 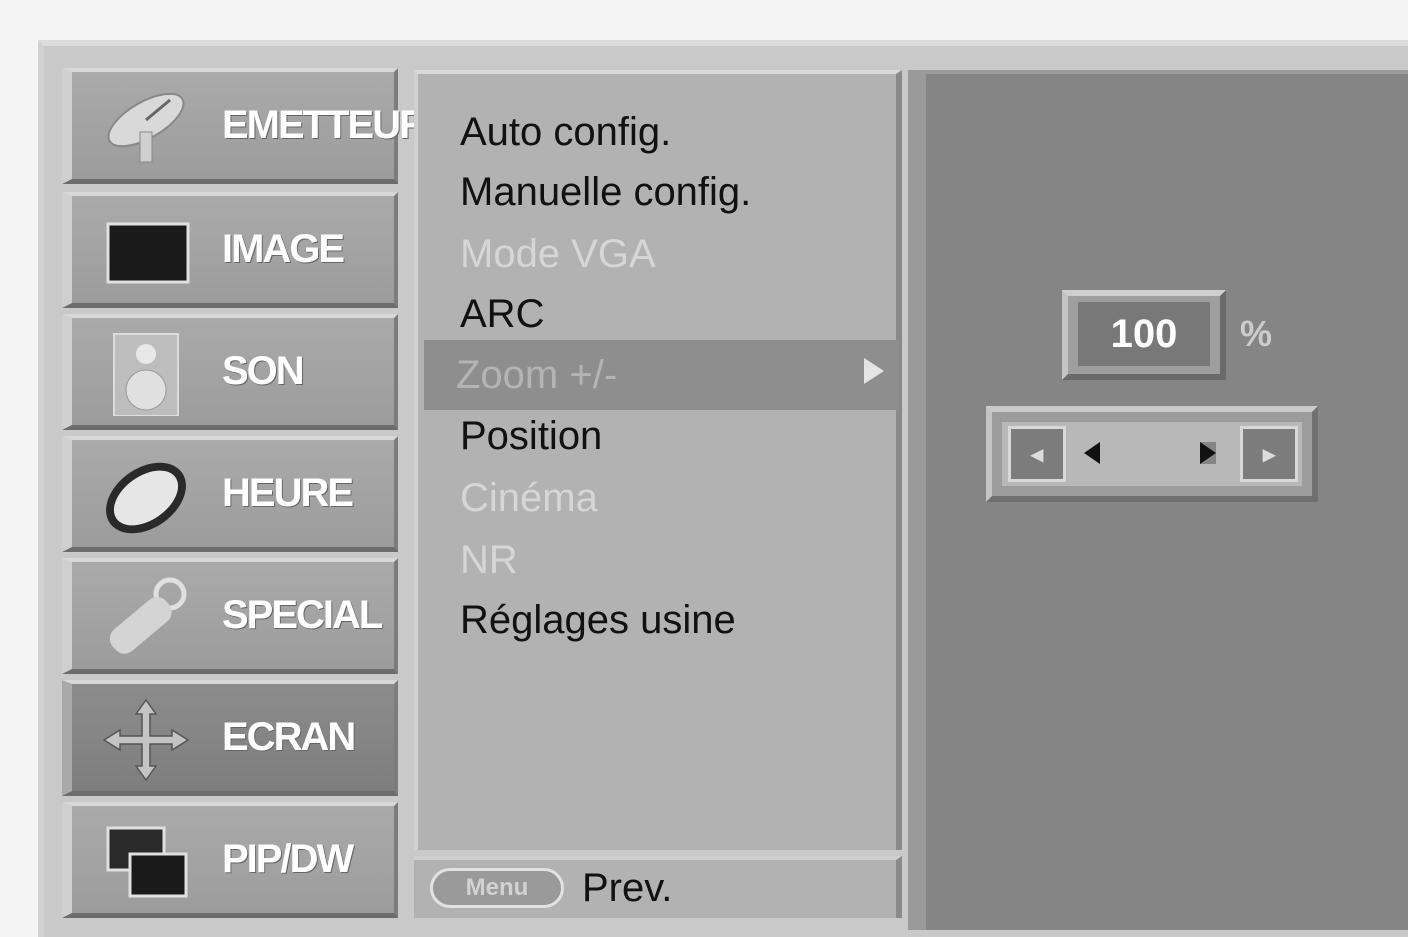 I want to click on prev-label: Prev., so click(x=627, y=887).